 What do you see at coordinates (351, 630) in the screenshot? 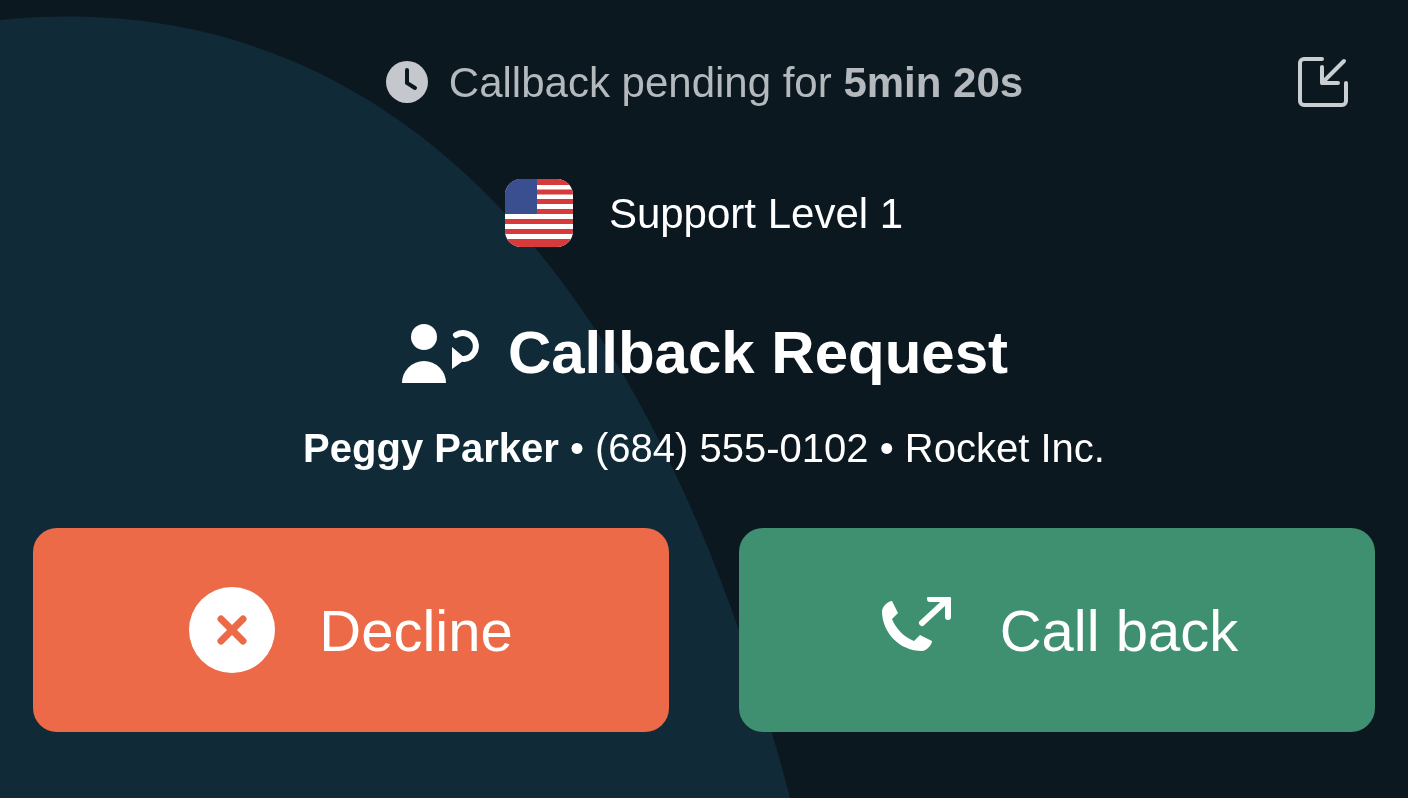
I see `decline-button: Decline` at bounding box center [351, 630].